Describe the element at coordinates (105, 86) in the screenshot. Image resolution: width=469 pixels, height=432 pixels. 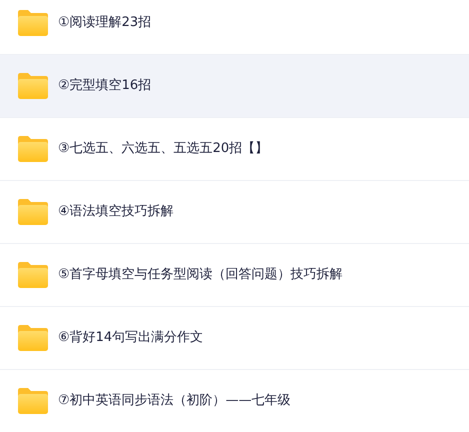
I see `folder-name: ②完型填空16招` at that location.